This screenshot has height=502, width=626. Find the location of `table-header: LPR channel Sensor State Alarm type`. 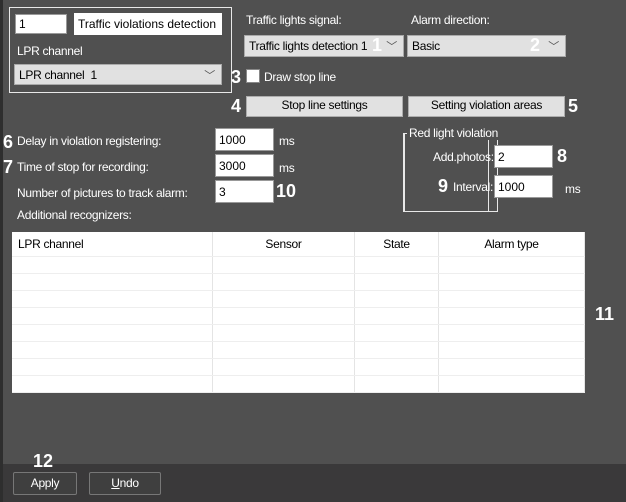

table-header: LPR channel Sensor State Alarm type is located at coordinates (298, 244).